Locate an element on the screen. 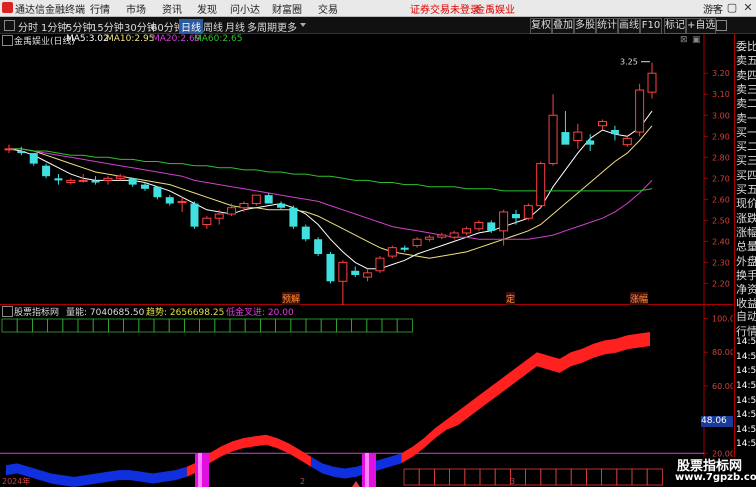  menu-item-quotes: 行情 is located at coordinates (100, 8).